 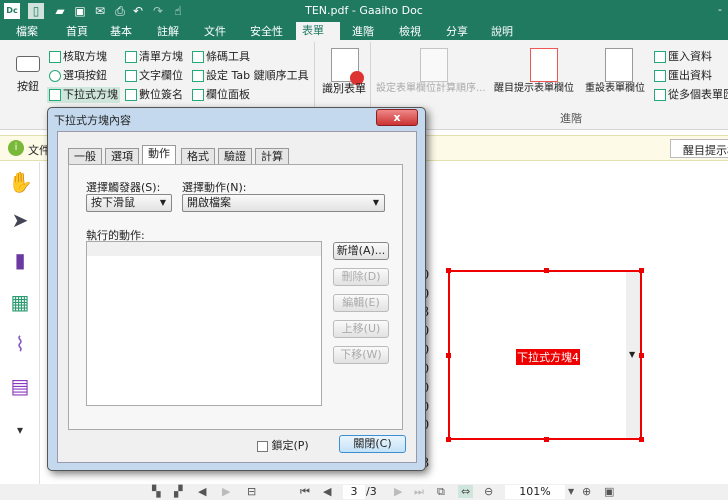 I want to click on tab-validate: 驗證, so click(x=235, y=156).